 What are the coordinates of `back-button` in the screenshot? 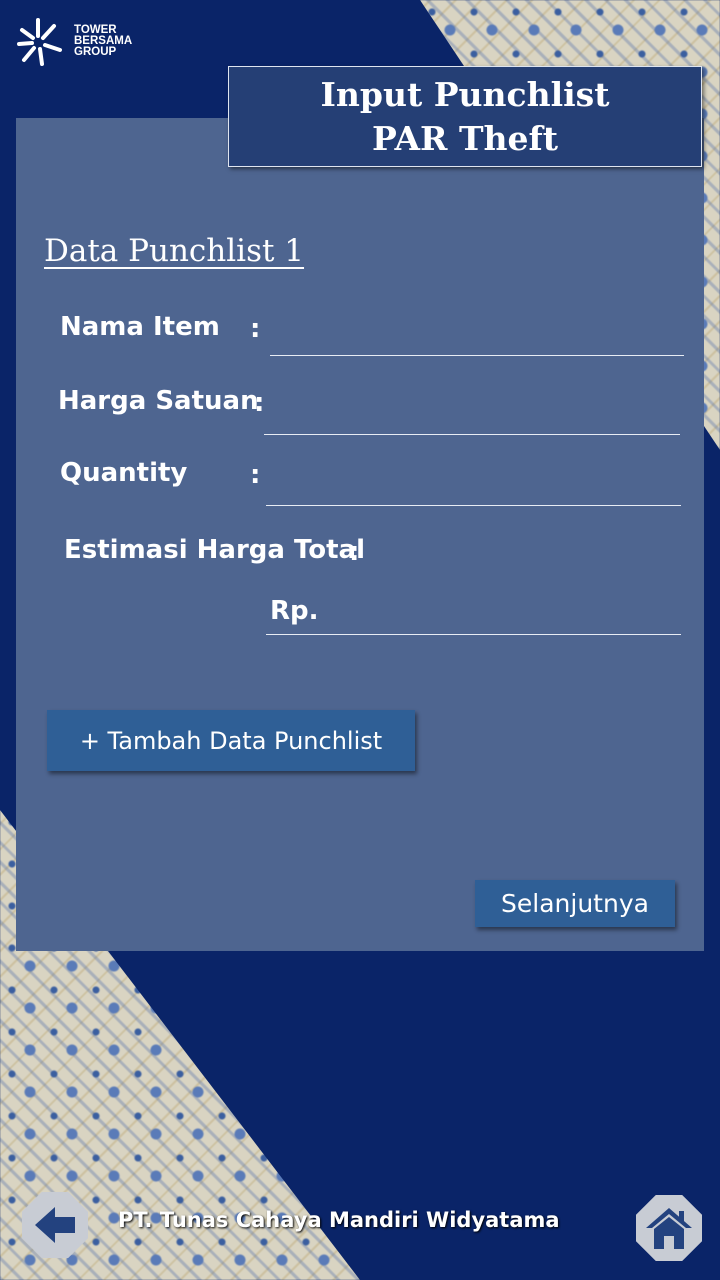 It's located at (55, 1225).